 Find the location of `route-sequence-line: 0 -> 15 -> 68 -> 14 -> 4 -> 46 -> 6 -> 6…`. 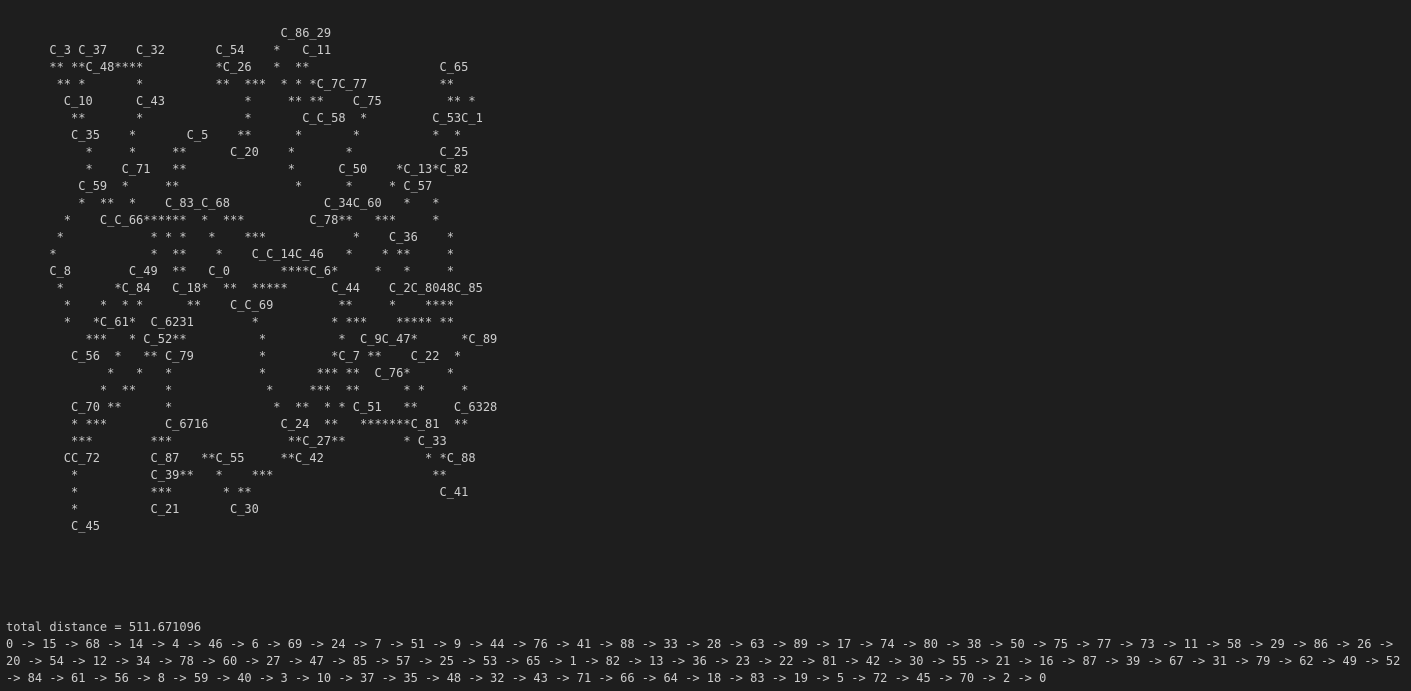

route-sequence-line: 0 -> 15 -> 68 -> 14 -> 4 -> 46 -> 6 -> 6… is located at coordinates (703, 661).